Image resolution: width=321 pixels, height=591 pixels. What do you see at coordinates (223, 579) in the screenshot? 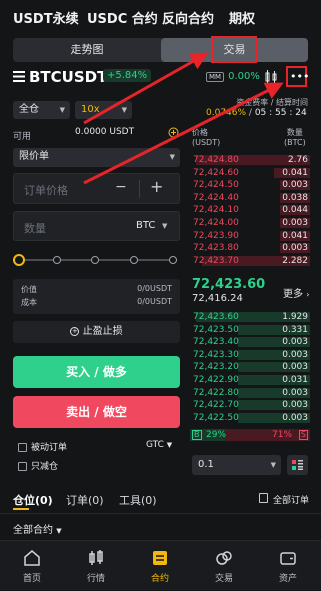
I see `nav-trade-label: 交易` at bounding box center [223, 579].